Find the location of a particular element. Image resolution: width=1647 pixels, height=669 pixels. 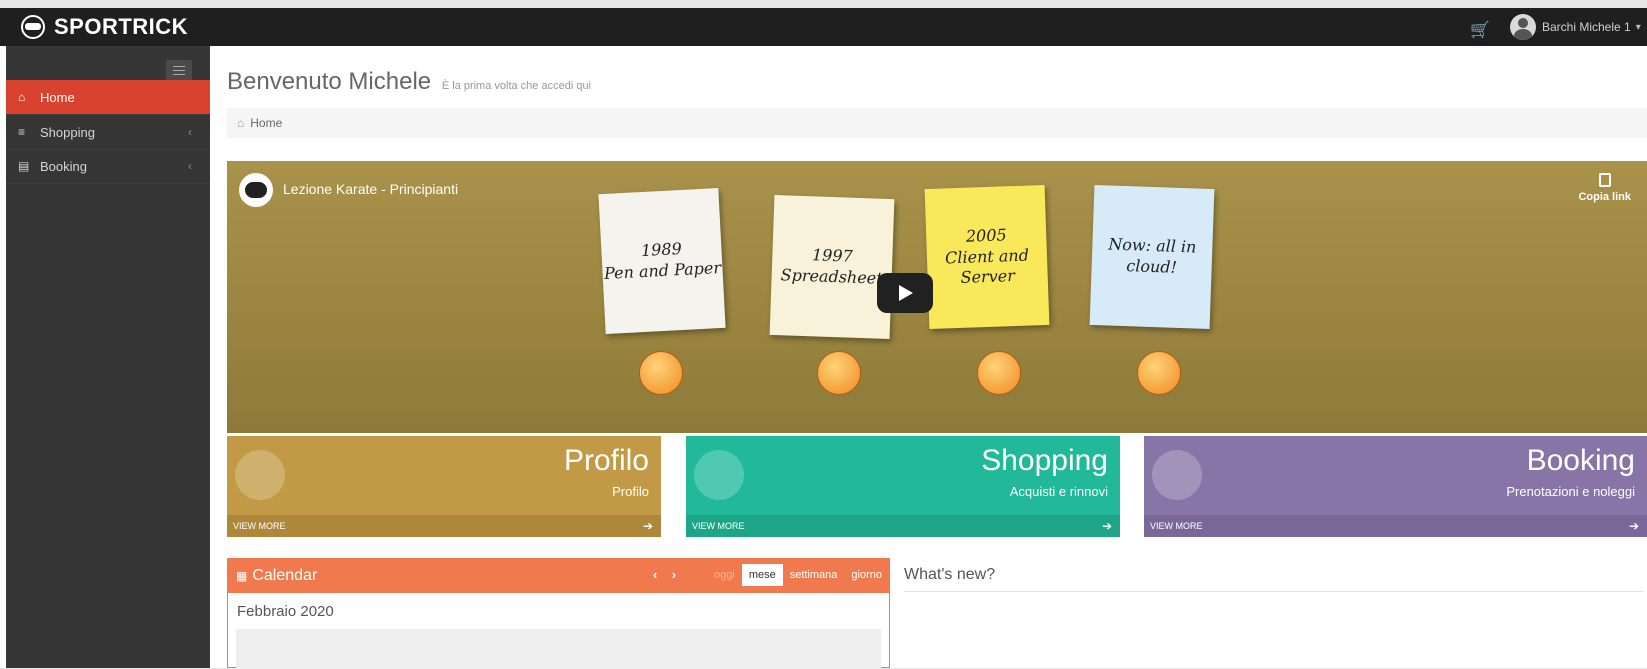

calendar-month-title: Febbraio 2020 is located at coordinates (285, 611).